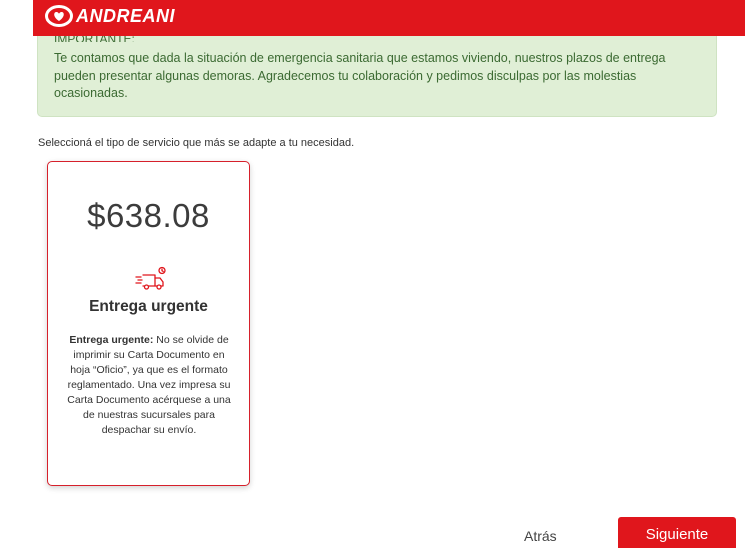  What do you see at coordinates (677, 532) in the screenshot?
I see `next-button: Siguiente` at bounding box center [677, 532].